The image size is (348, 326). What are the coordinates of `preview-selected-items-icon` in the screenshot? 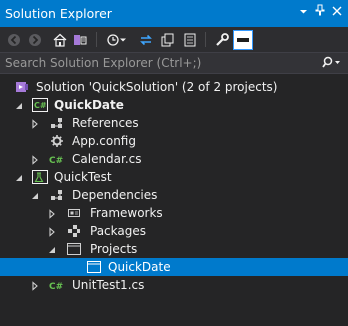 It's located at (243, 40).